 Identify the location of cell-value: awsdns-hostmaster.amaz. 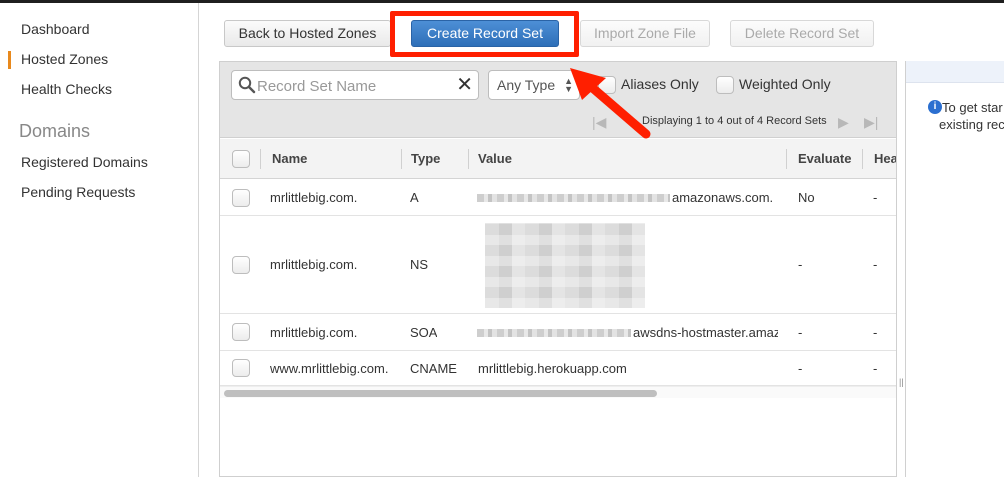
(705, 332).